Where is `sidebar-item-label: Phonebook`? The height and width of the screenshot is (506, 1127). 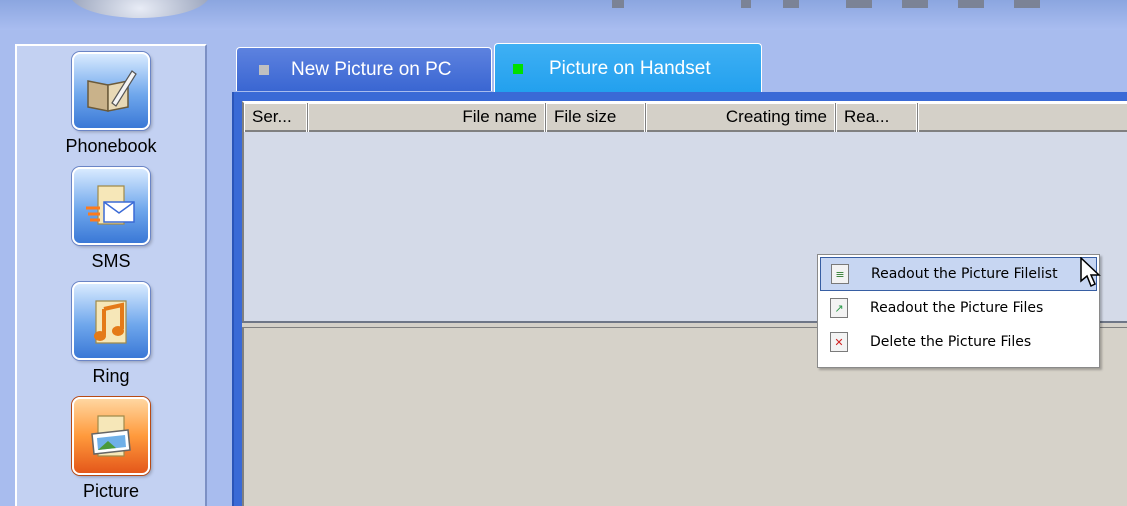
sidebar-item-label: Phonebook is located at coordinates (111, 146).